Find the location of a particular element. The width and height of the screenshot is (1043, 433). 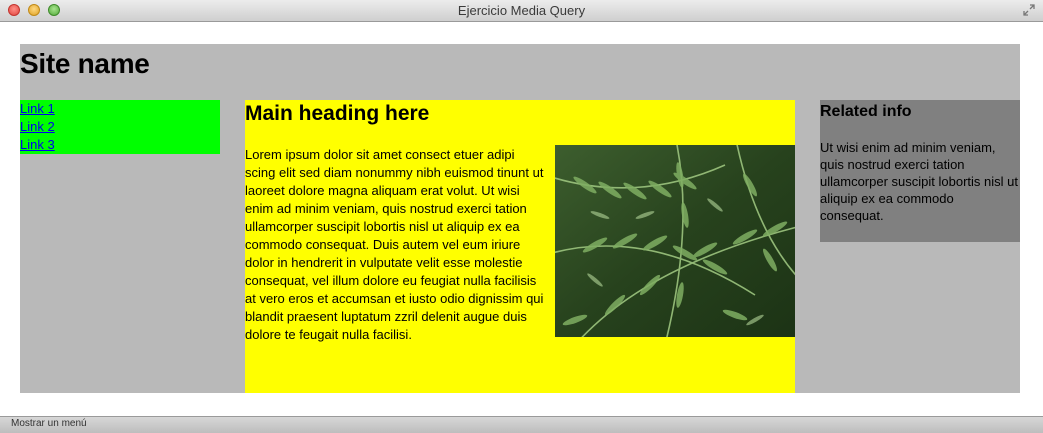

nav-link-2: Link 2 is located at coordinates (120, 127).